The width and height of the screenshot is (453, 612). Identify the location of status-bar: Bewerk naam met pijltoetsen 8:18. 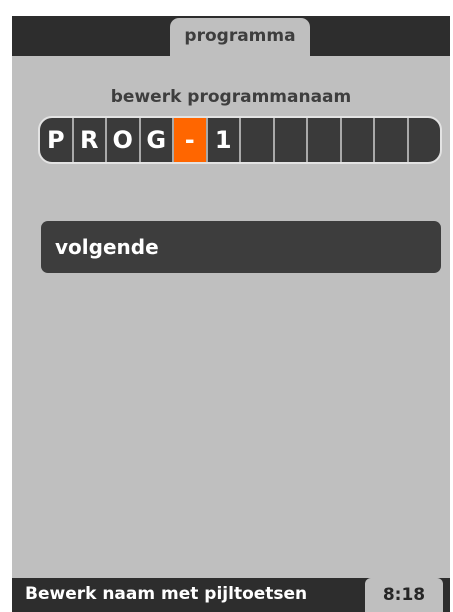
(231, 595).